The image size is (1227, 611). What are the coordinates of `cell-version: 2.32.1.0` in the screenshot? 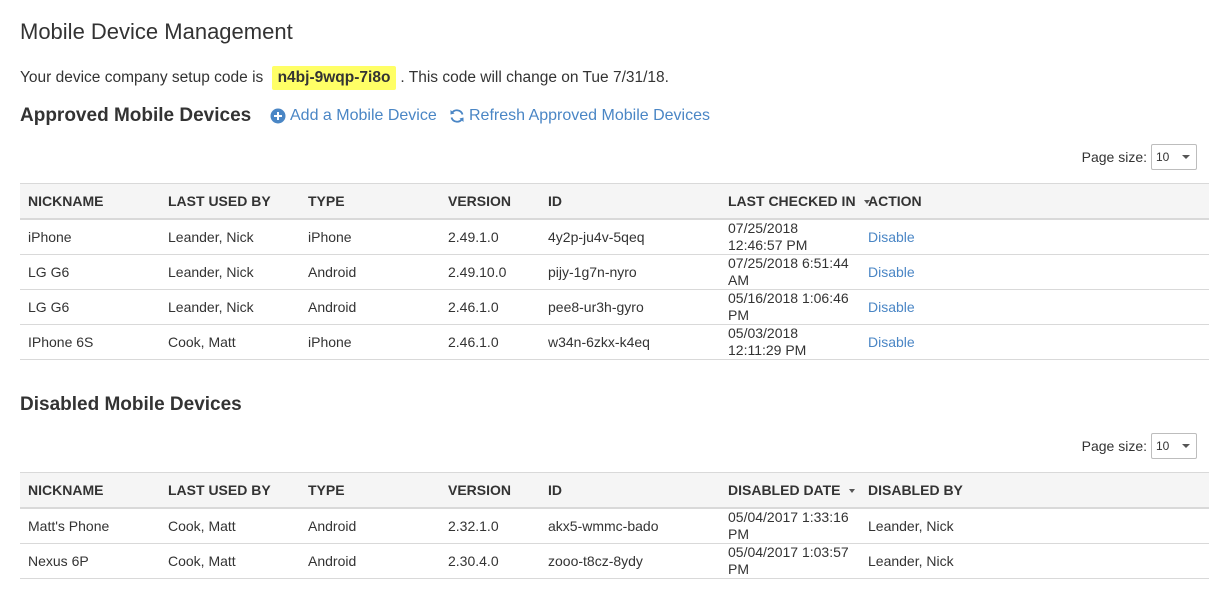 It's located at (490, 526).